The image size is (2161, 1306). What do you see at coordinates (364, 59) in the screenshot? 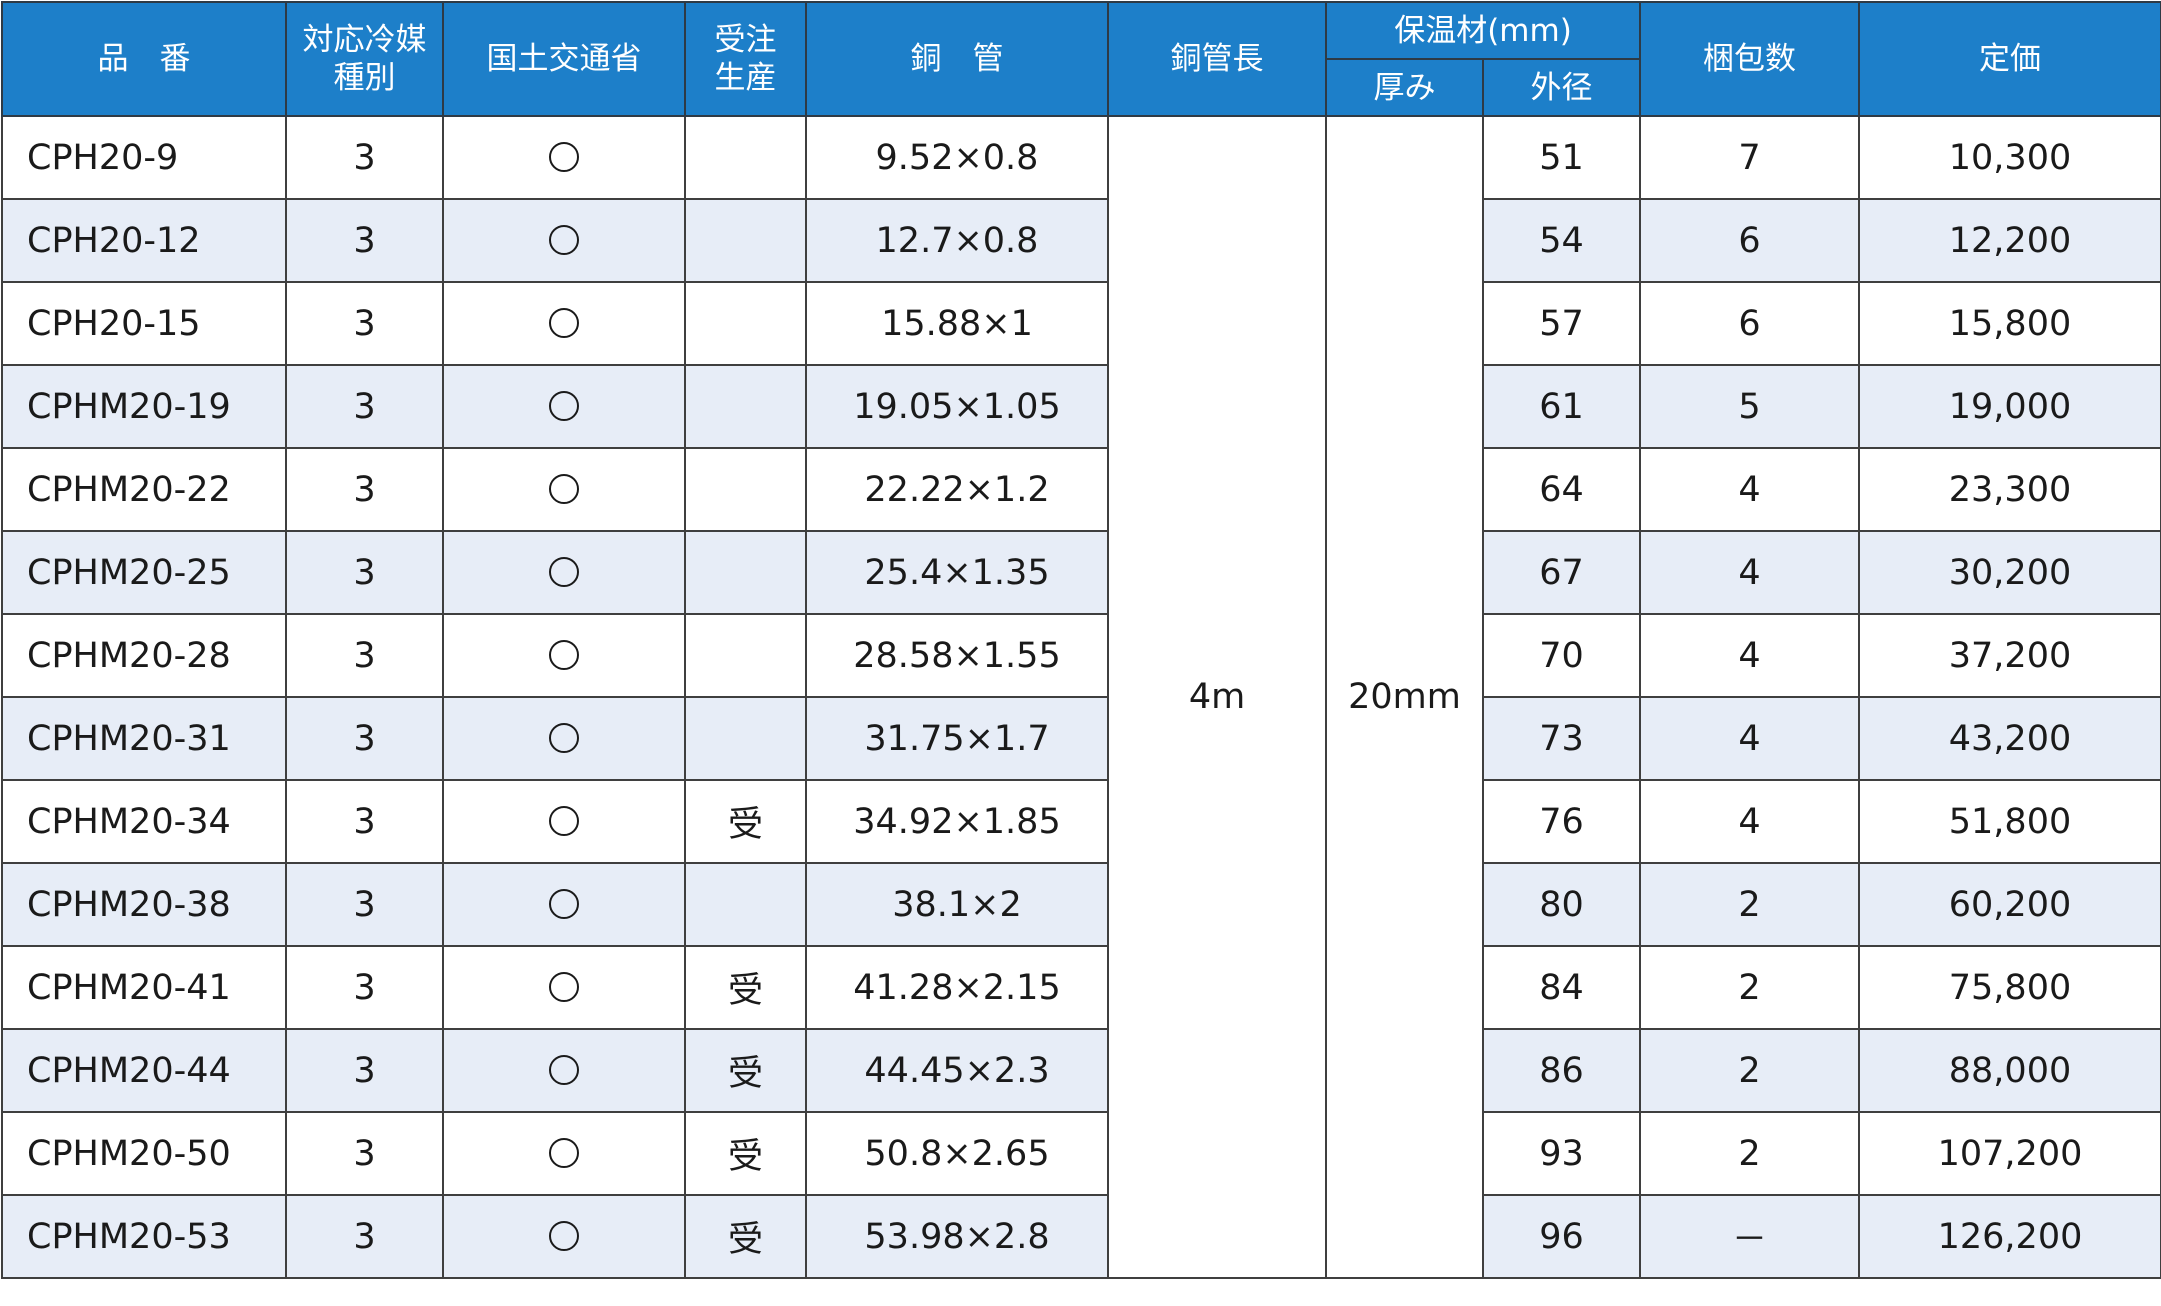
I see `header-refrigerant: 対応冷媒 種別` at bounding box center [364, 59].